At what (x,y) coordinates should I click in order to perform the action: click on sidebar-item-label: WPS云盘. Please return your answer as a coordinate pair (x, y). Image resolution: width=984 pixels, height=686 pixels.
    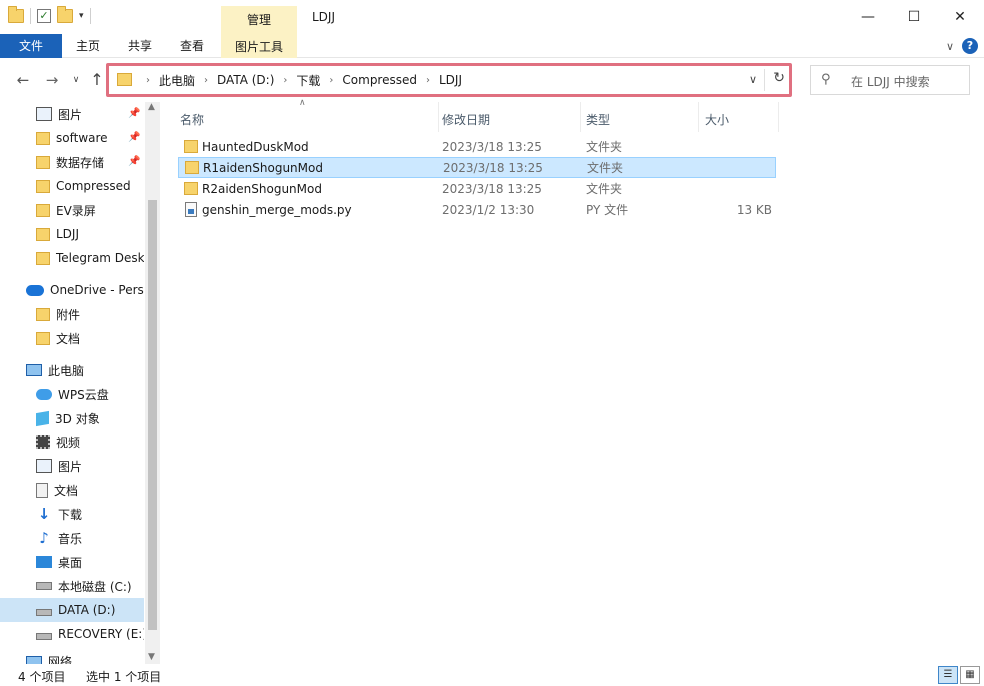
    Looking at the image, I should click on (83, 394).